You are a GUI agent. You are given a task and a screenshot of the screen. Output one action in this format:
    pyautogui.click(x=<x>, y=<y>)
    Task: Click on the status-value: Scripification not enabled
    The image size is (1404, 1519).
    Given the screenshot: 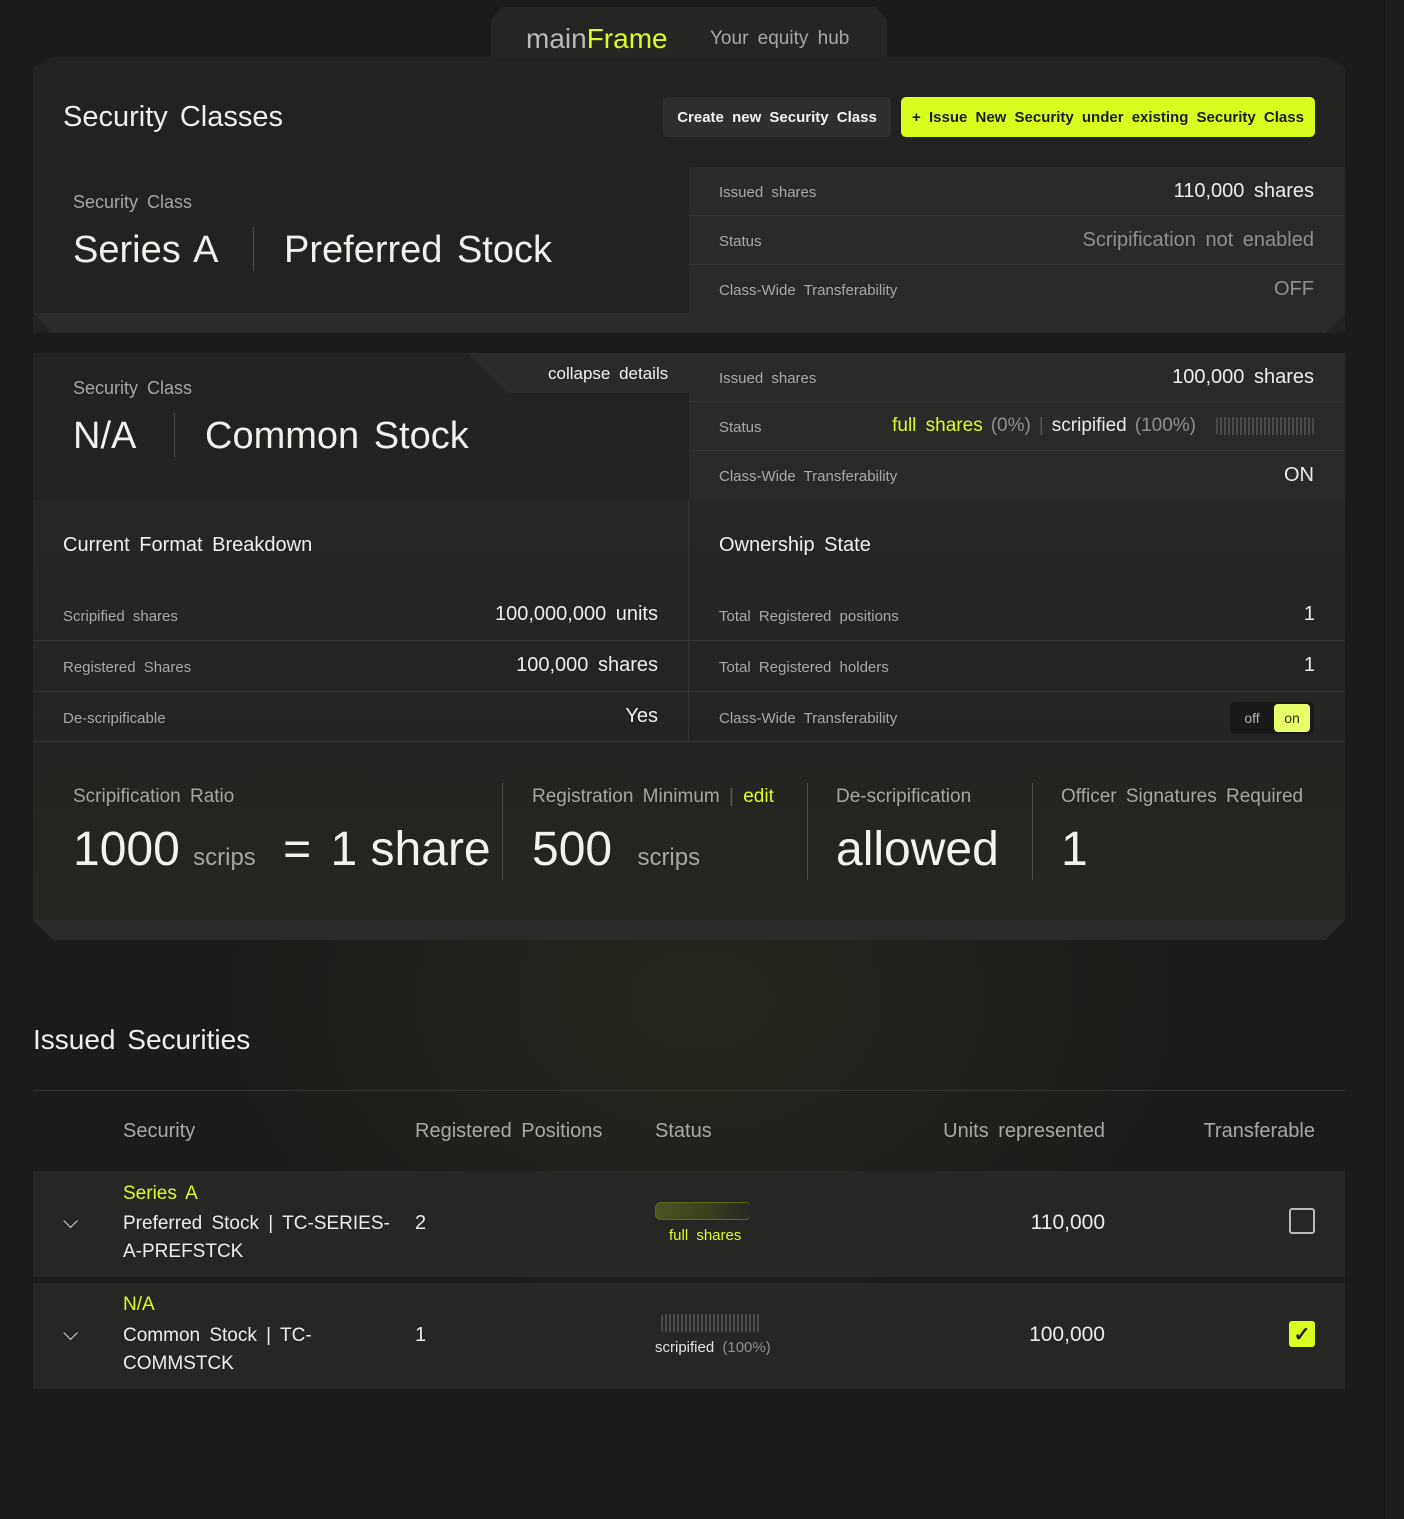 What is the action you would take?
    pyautogui.click(x=1198, y=240)
    